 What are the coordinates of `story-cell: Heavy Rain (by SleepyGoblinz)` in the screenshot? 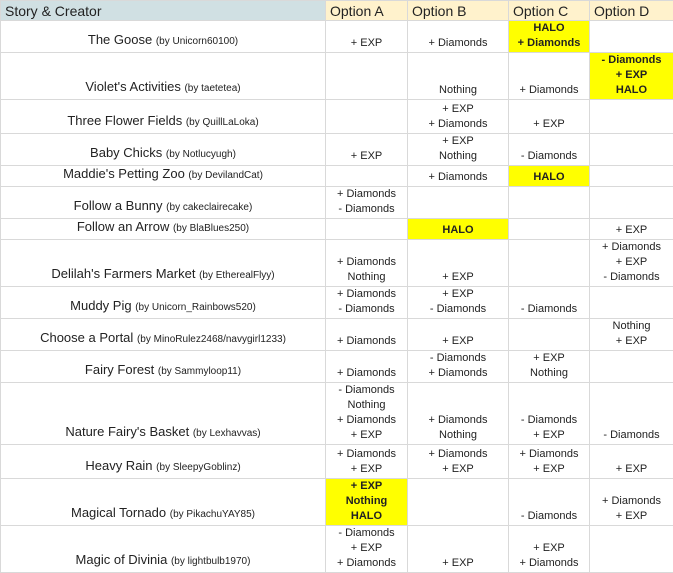 It's located at (163, 462).